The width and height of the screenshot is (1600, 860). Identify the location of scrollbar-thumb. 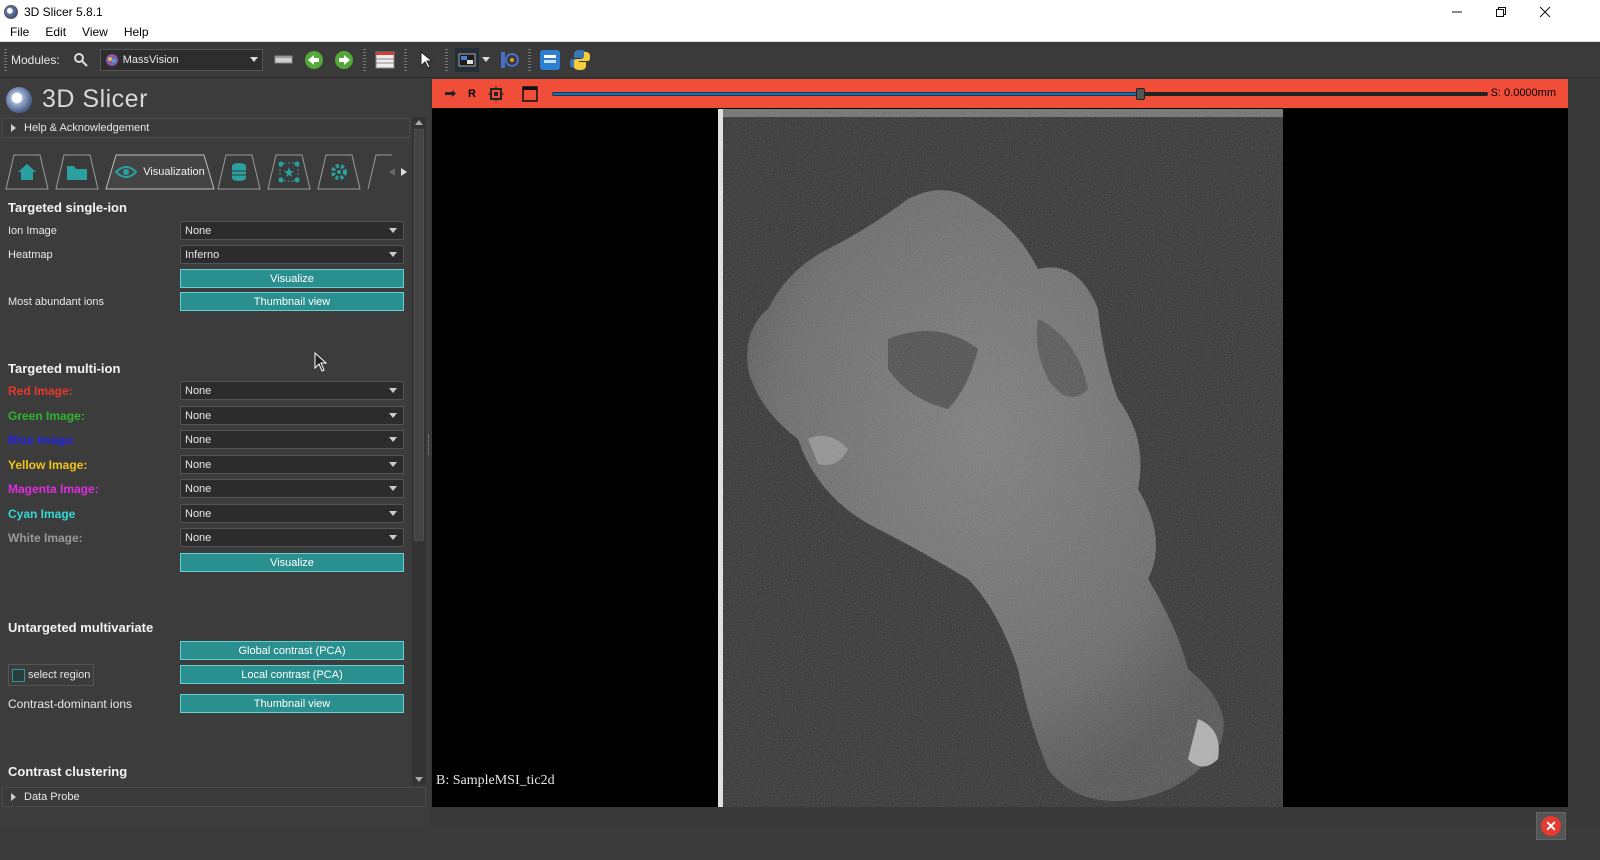
(419, 335).